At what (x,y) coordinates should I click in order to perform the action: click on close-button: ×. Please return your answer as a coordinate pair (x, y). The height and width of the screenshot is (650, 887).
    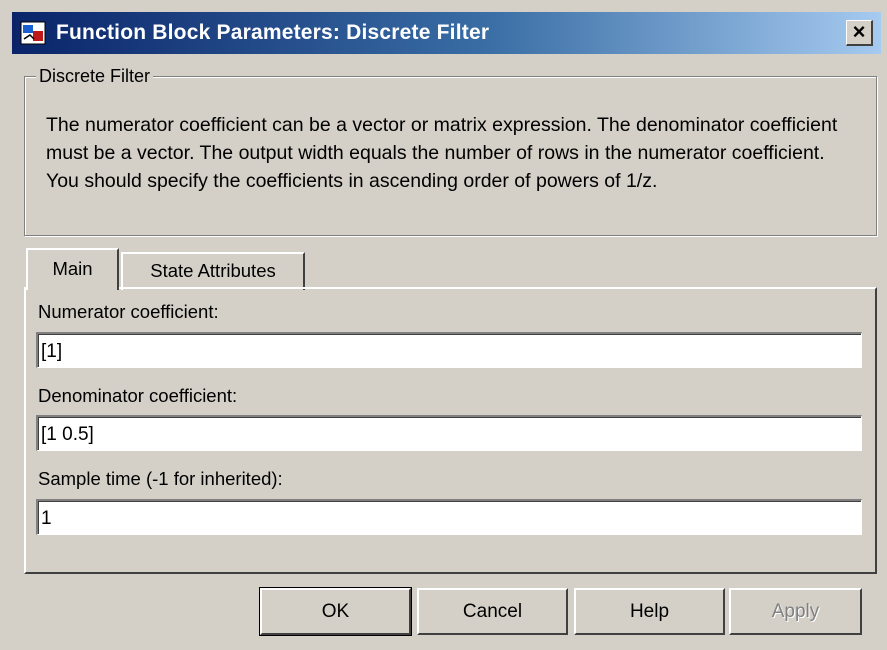
    Looking at the image, I should click on (859, 33).